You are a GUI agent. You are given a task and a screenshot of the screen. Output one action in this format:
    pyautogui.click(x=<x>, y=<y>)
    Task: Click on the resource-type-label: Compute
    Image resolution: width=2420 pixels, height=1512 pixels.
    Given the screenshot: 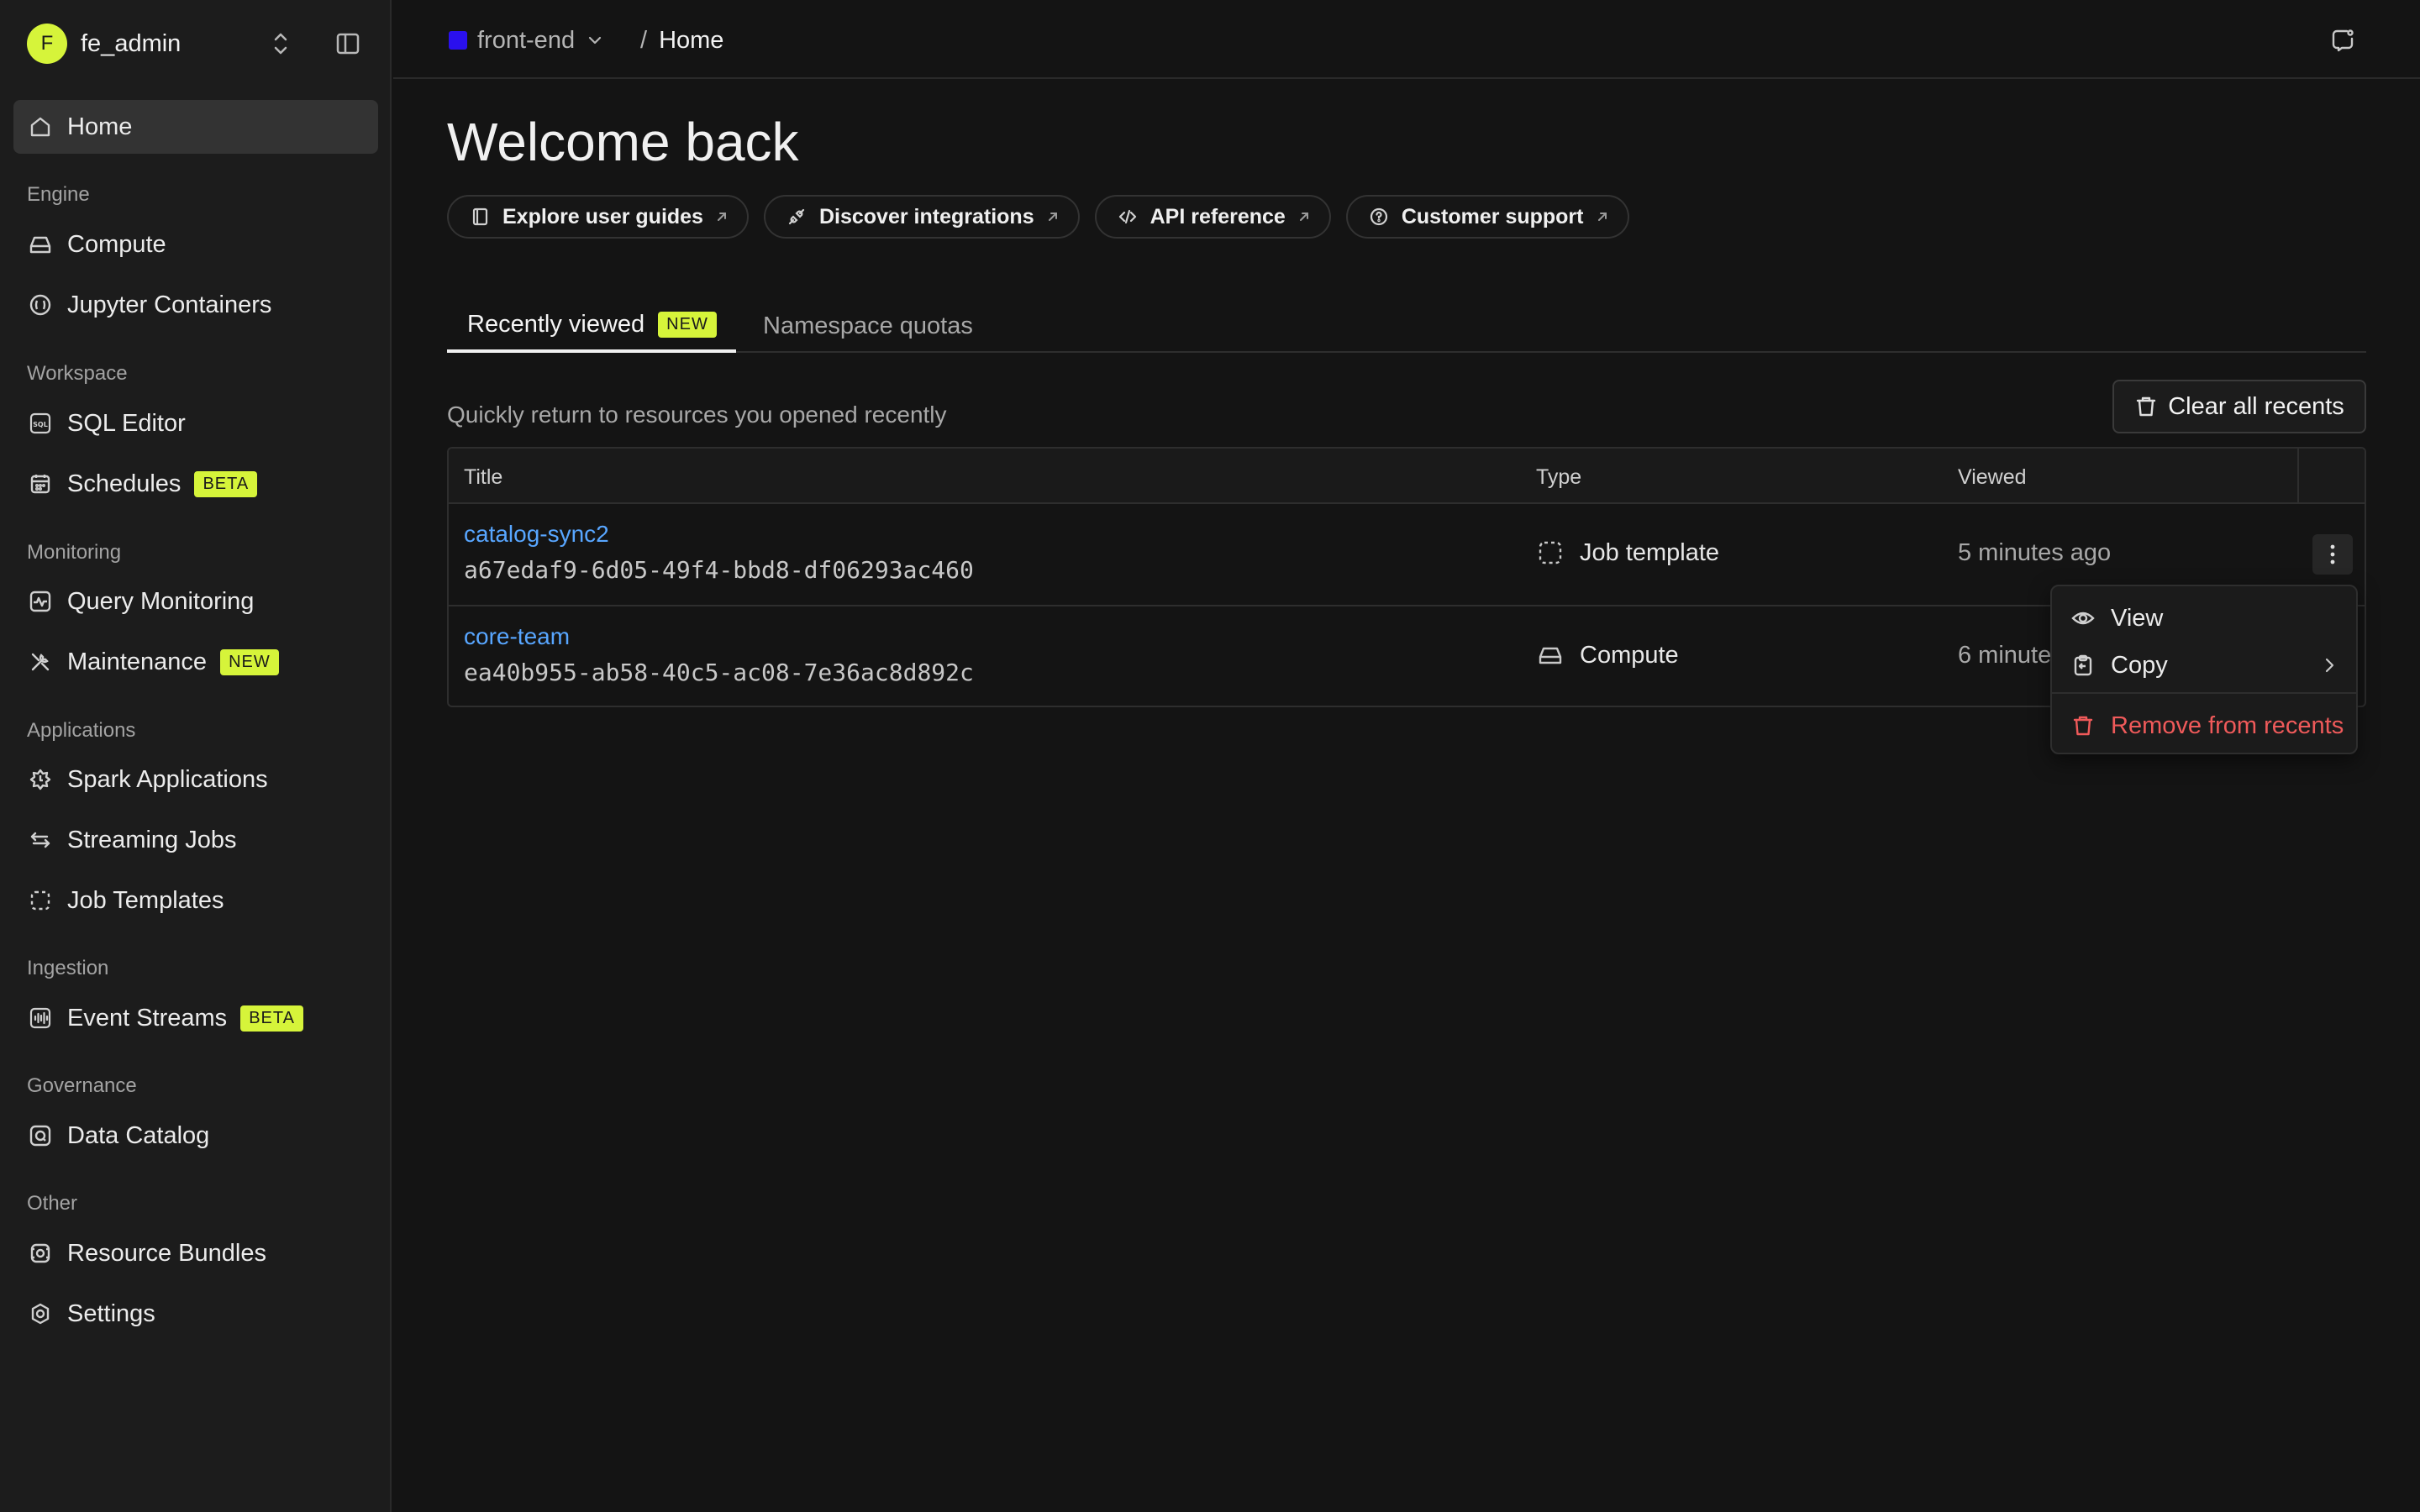 What is the action you would take?
    pyautogui.click(x=1629, y=655)
    